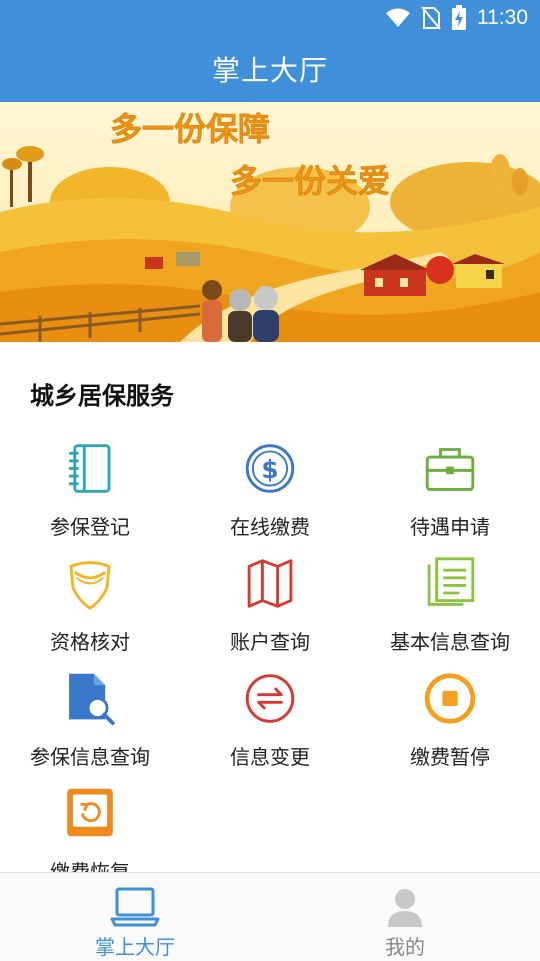 The height and width of the screenshot is (961, 540). I want to click on battery-charging-icon, so click(459, 17).